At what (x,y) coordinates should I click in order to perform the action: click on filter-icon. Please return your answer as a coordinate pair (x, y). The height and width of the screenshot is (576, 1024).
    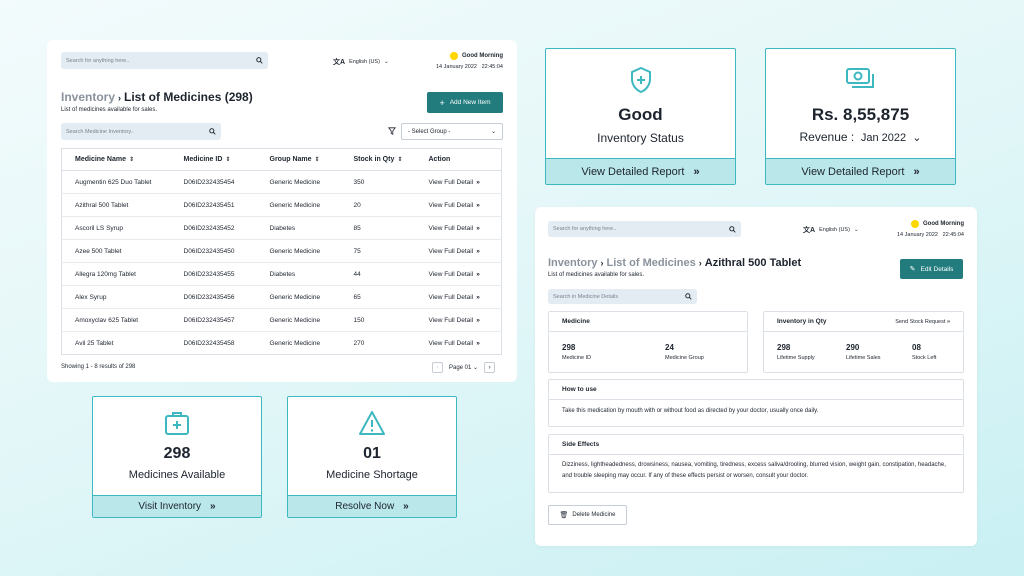
    Looking at the image, I should click on (392, 131).